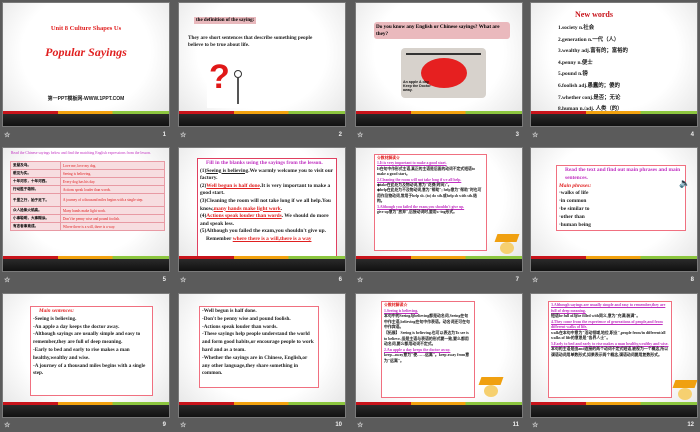 This screenshot has height=432, width=700. Describe the element at coordinates (86, 28) in the screenshot. I see `unit-title: Unit 8 Culture Shapes Us` at that location.